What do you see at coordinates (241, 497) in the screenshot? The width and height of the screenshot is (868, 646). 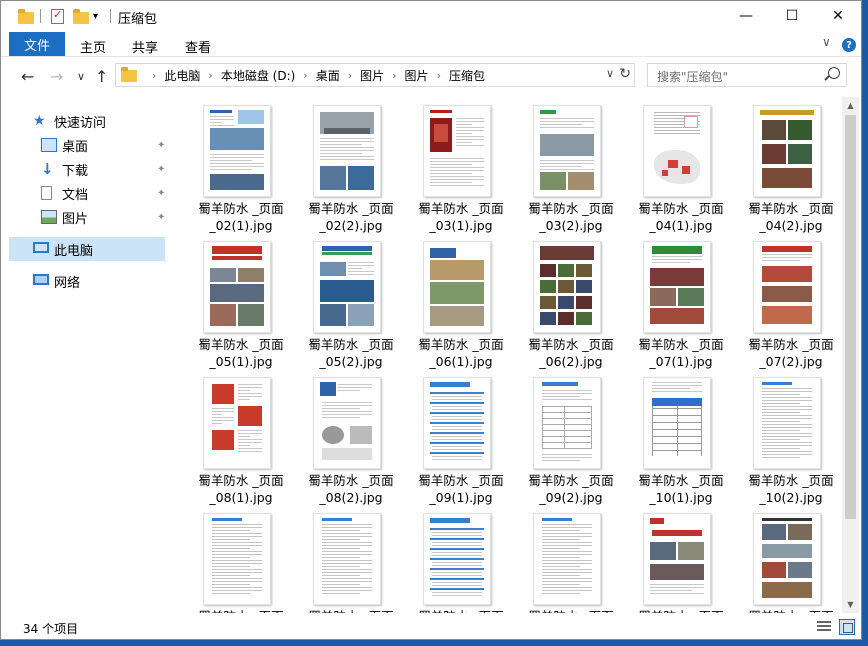 I see `file-name-line2: _08(1).jpg` at bounding box center [241, 497].